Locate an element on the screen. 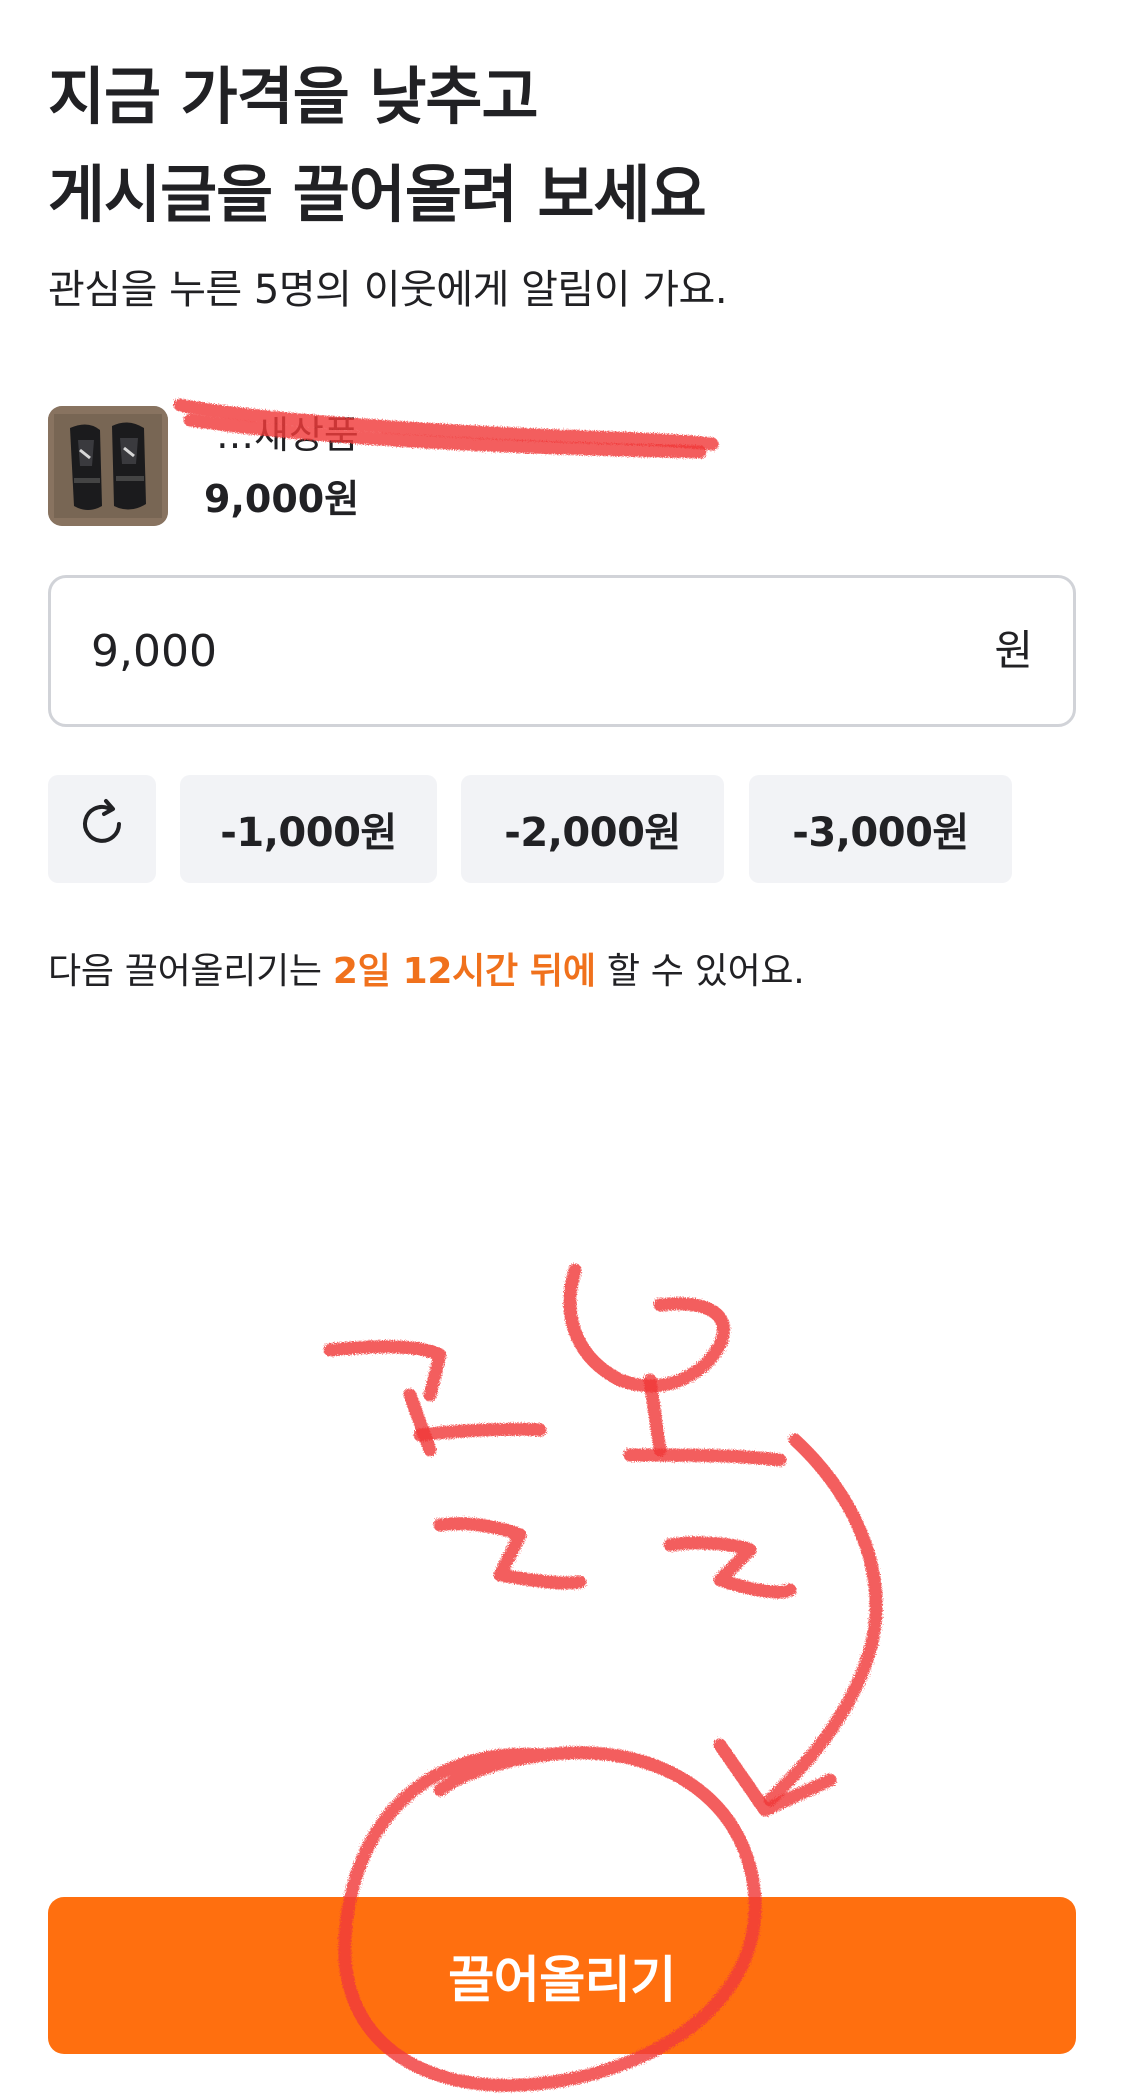 The image size is (1125, 2094). price-input-field: 원 is located at coordinates (562, 651).